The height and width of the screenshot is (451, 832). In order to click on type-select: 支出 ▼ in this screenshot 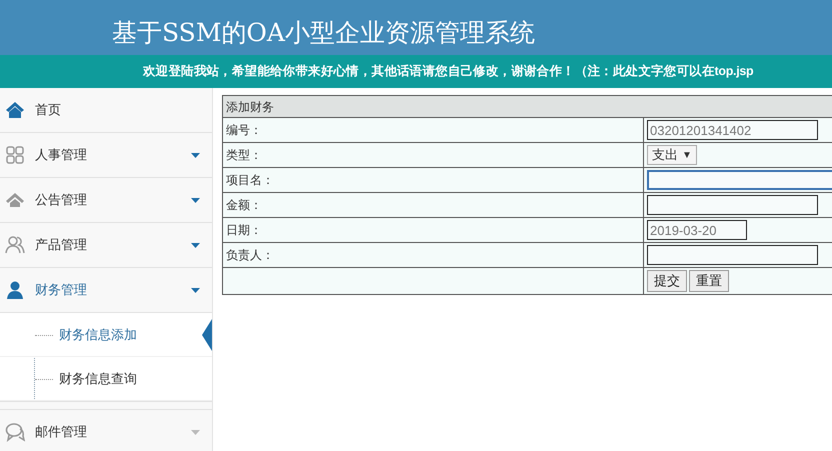, I will do `click(672, 155)`.